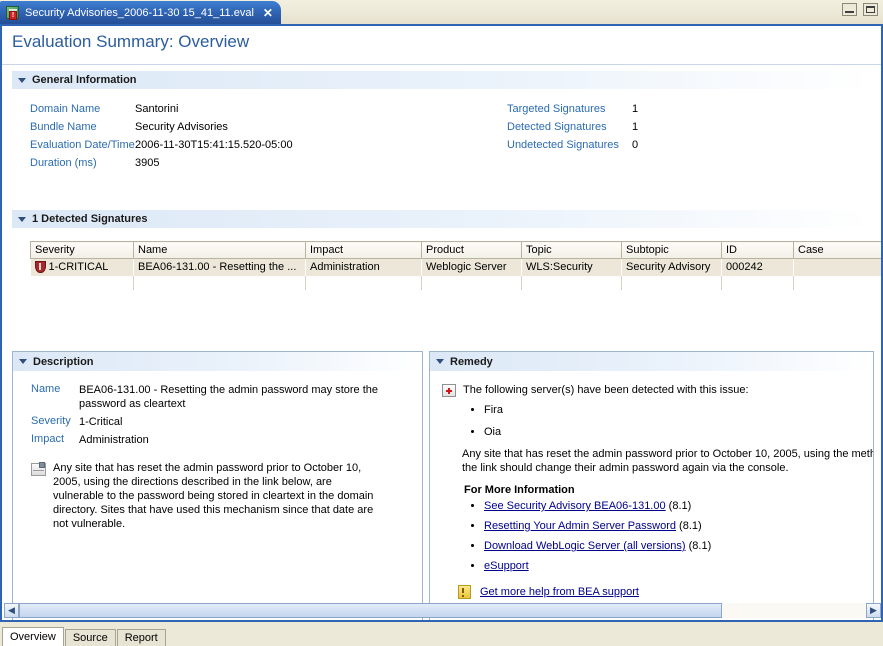  I want to click on column-header-id: ID, so click(757, 250).